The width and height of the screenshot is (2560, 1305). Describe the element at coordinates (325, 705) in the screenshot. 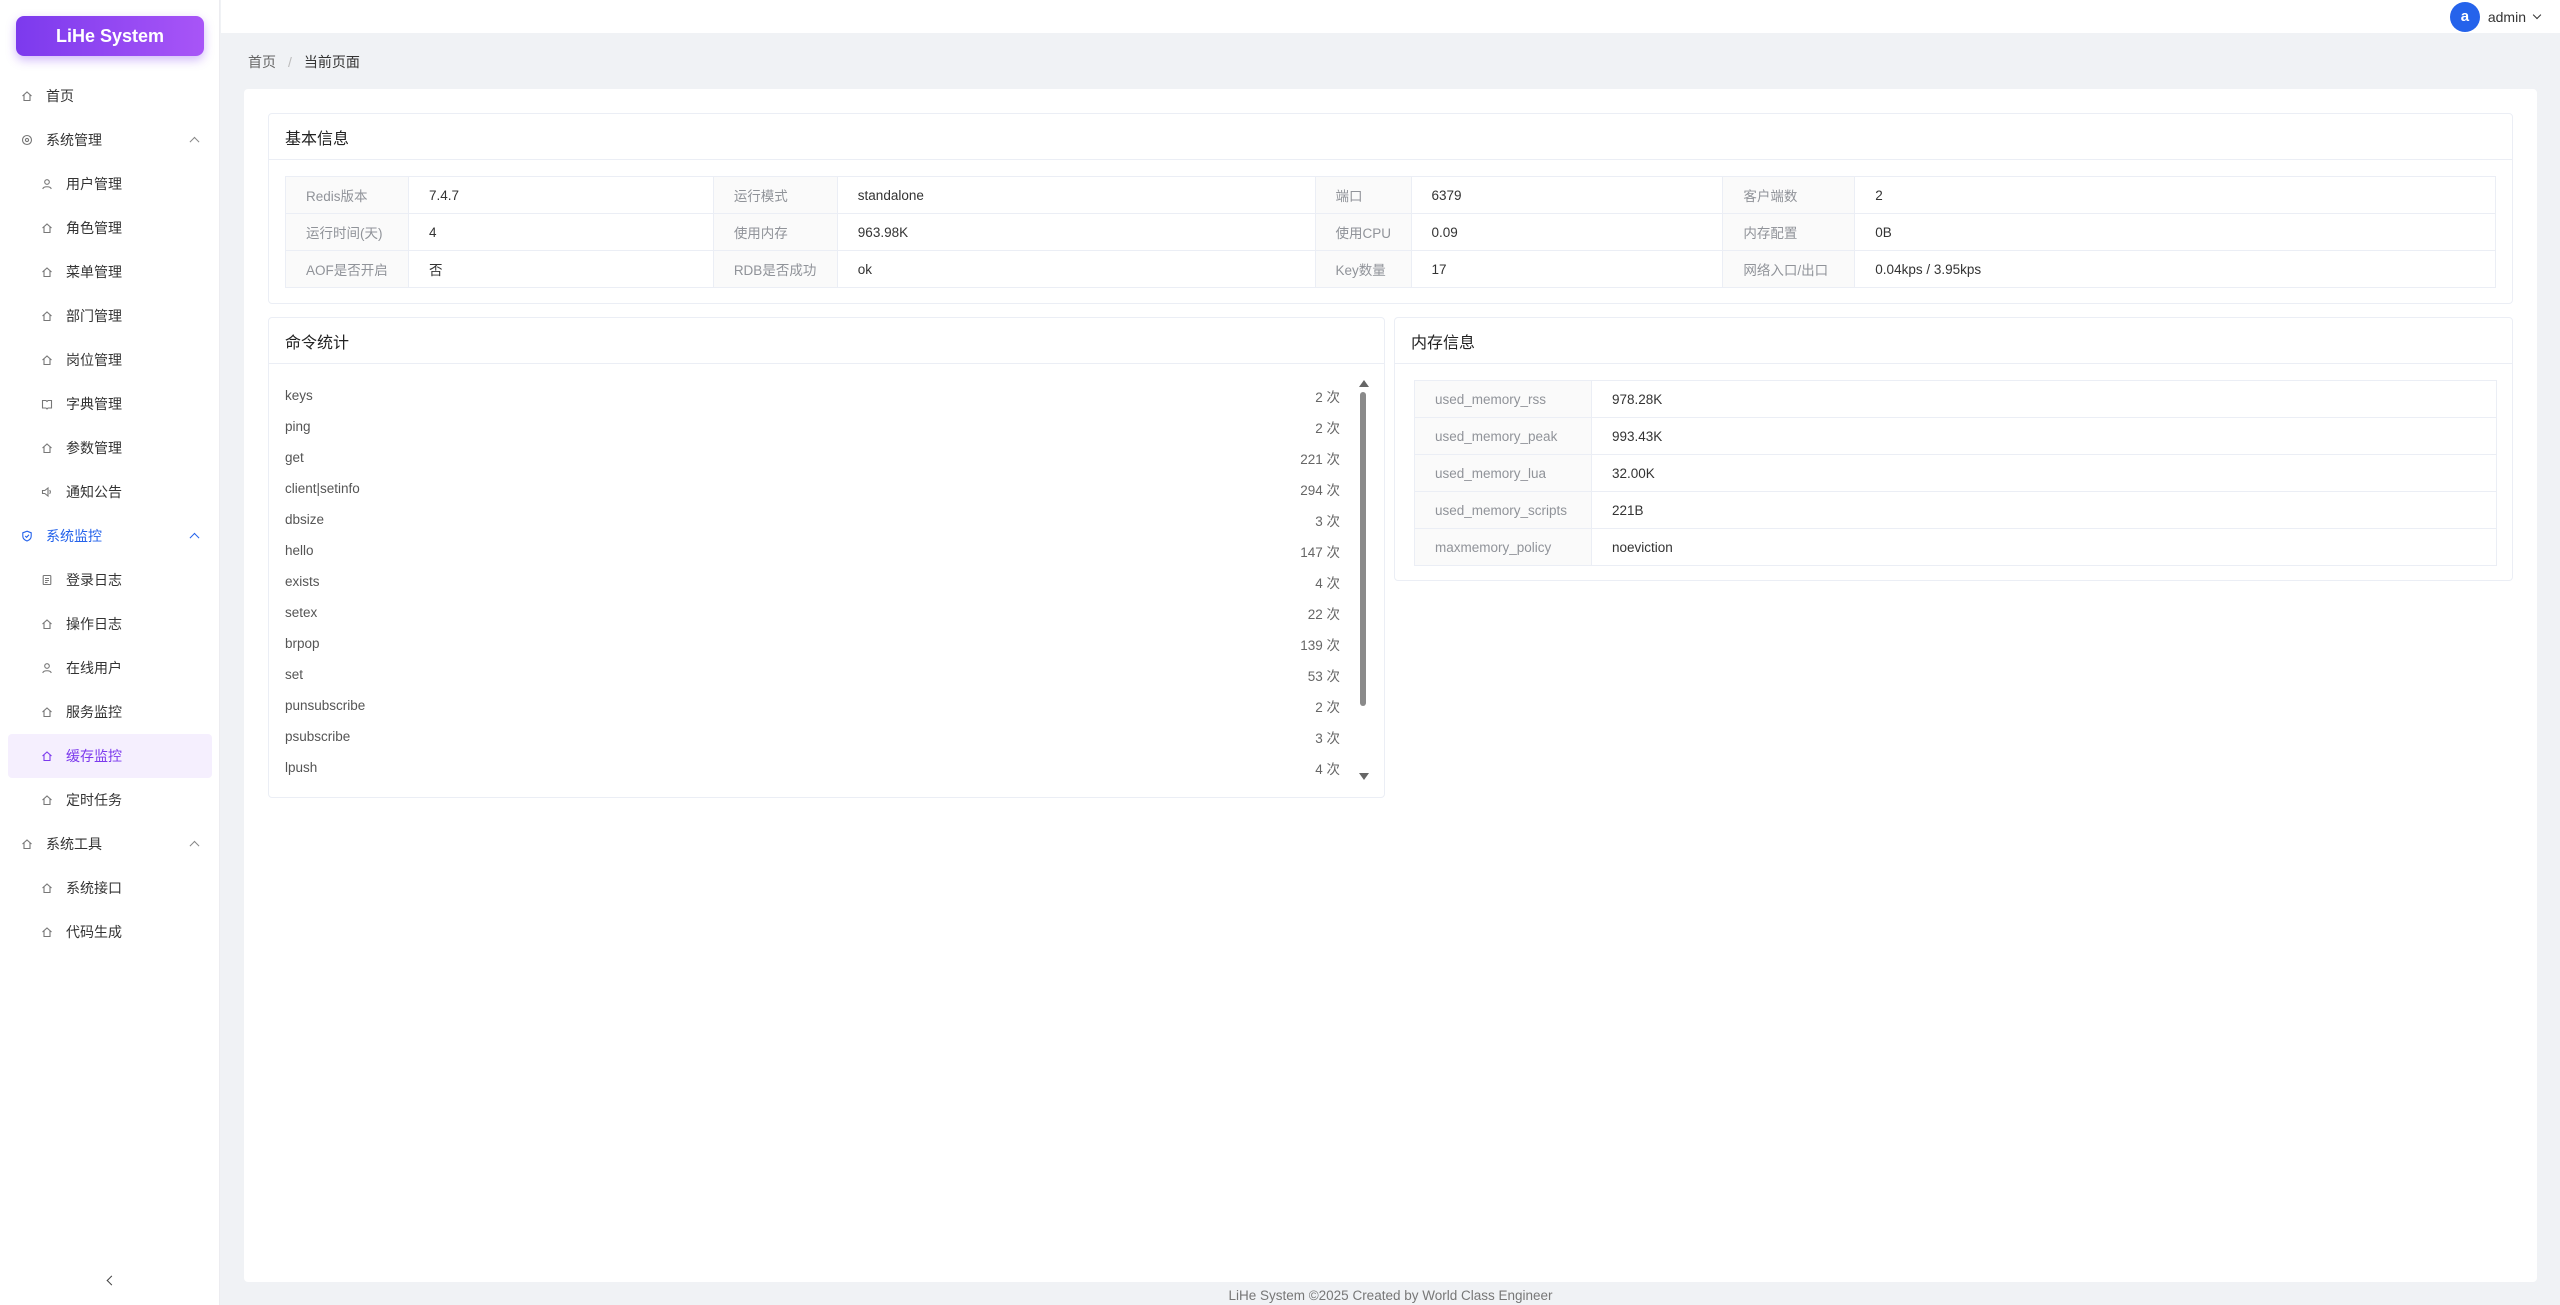

I see `command-name: punsubscribe` at that location.